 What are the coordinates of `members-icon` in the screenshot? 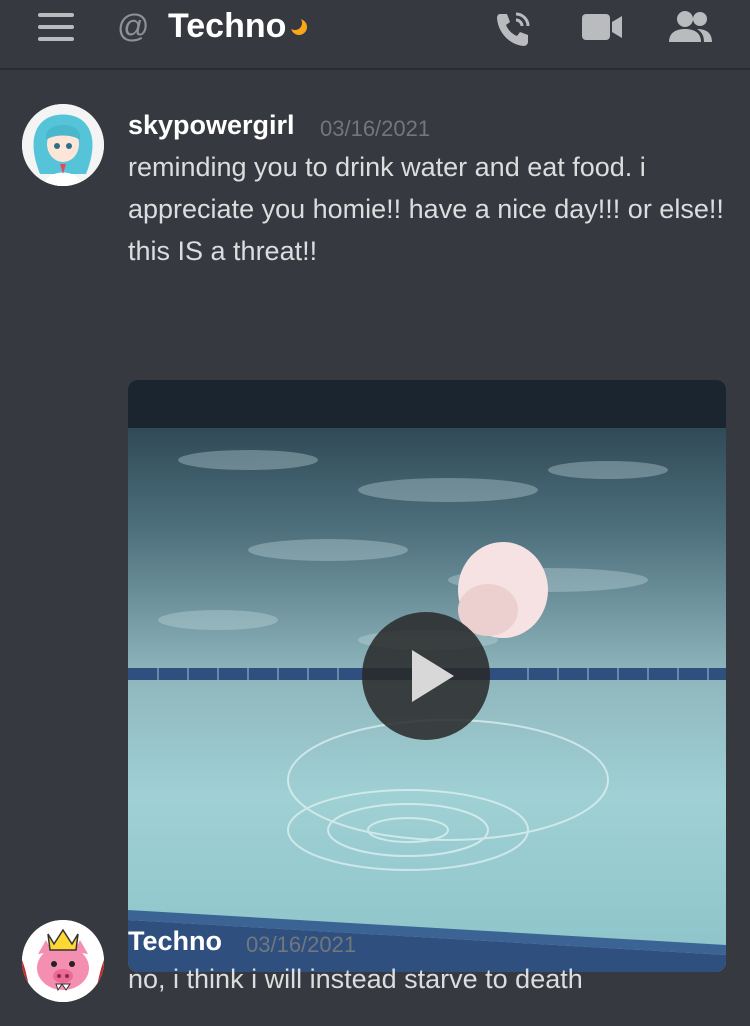 It's located at (690, 27).